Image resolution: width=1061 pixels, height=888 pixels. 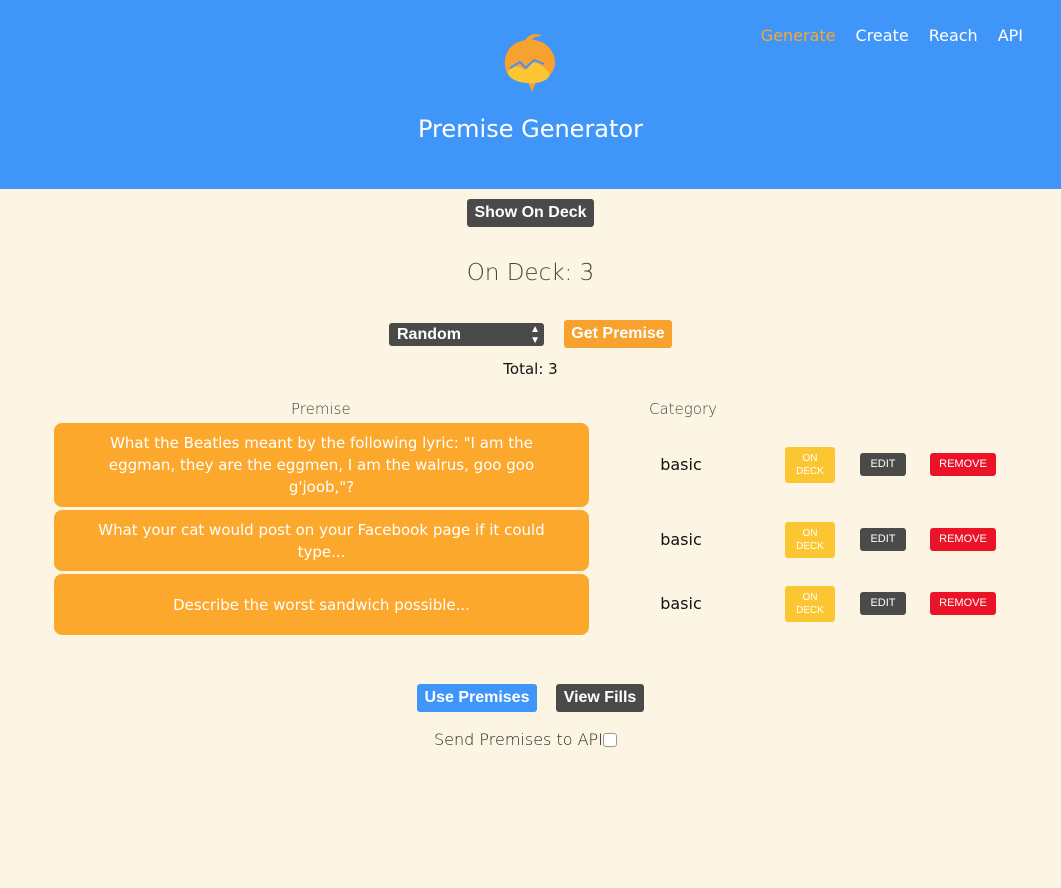 I want to click on nav-create: Create, so click(x=882, y=35).